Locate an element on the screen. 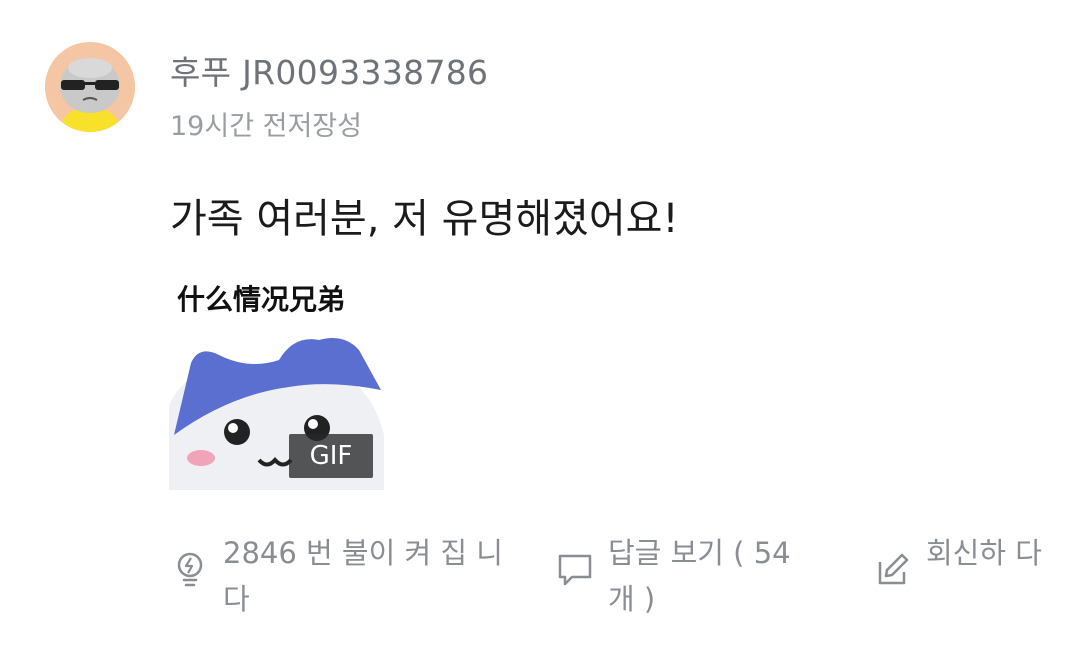 The height and width of the screenshot is (661, 1080). author-avatar is located at coordinates (90, 87).